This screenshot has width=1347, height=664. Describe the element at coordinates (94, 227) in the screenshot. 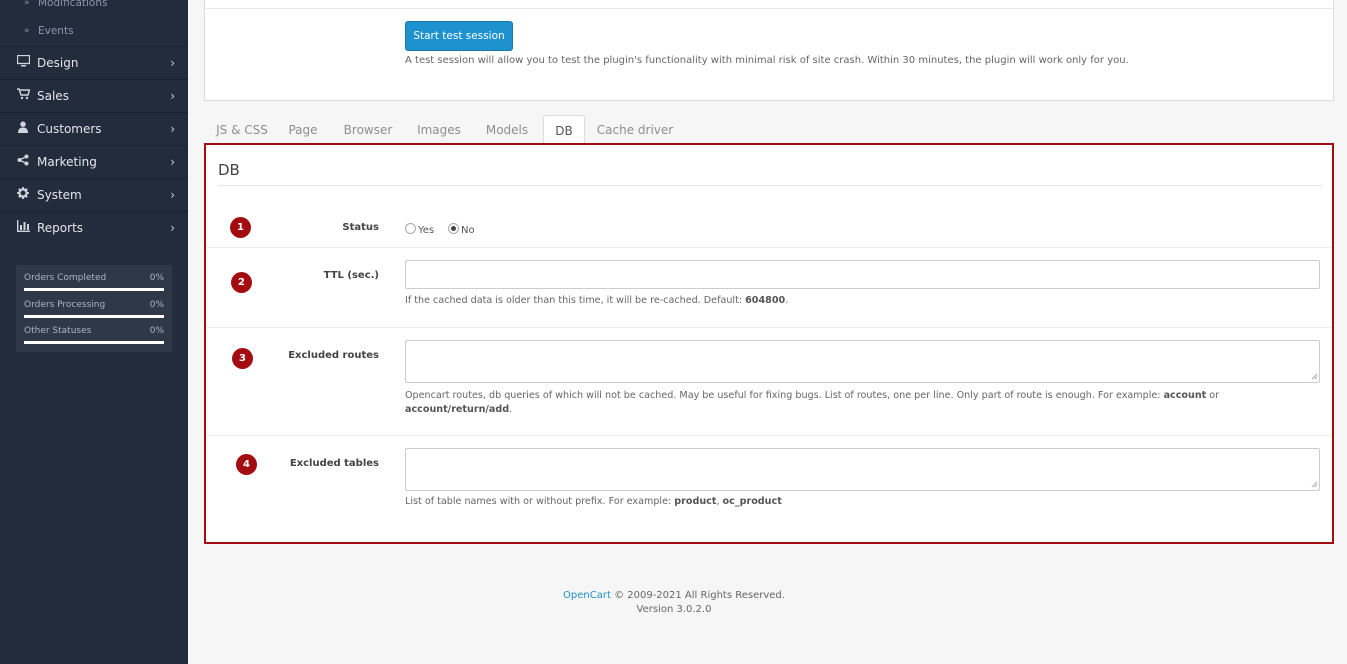

I see `sidebar-item-reports: Reports ›` at that location.